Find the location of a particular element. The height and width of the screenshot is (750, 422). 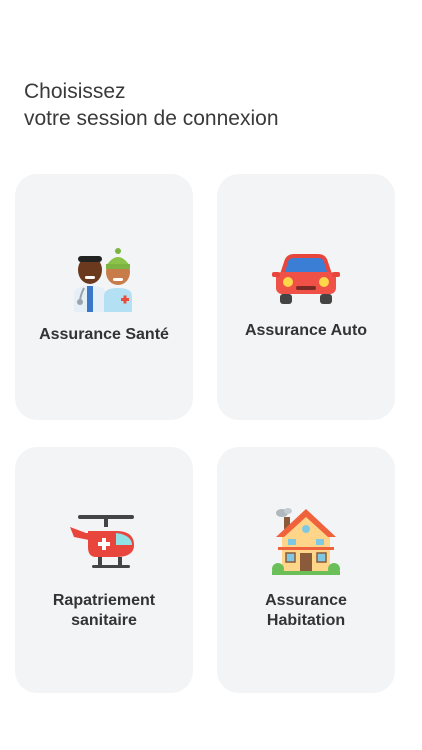

car-icon is located at coordinates (306, 279).